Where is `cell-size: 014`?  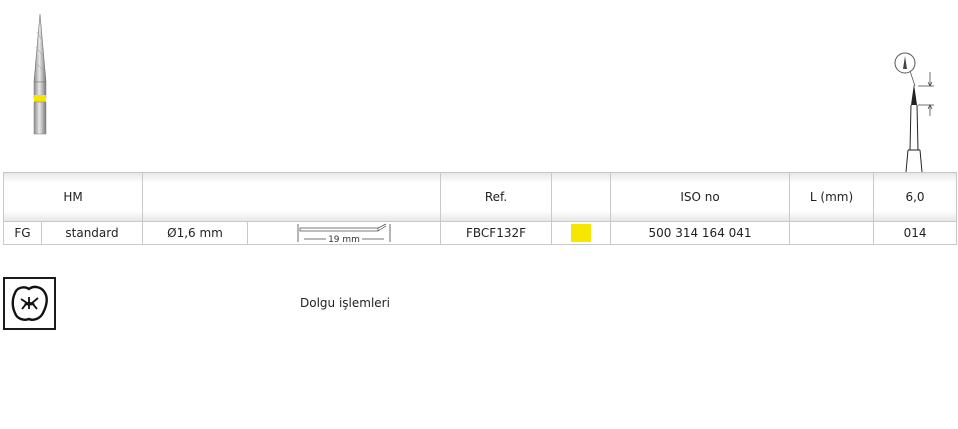 cell-size: 014 is located at coordinates (915, 233).